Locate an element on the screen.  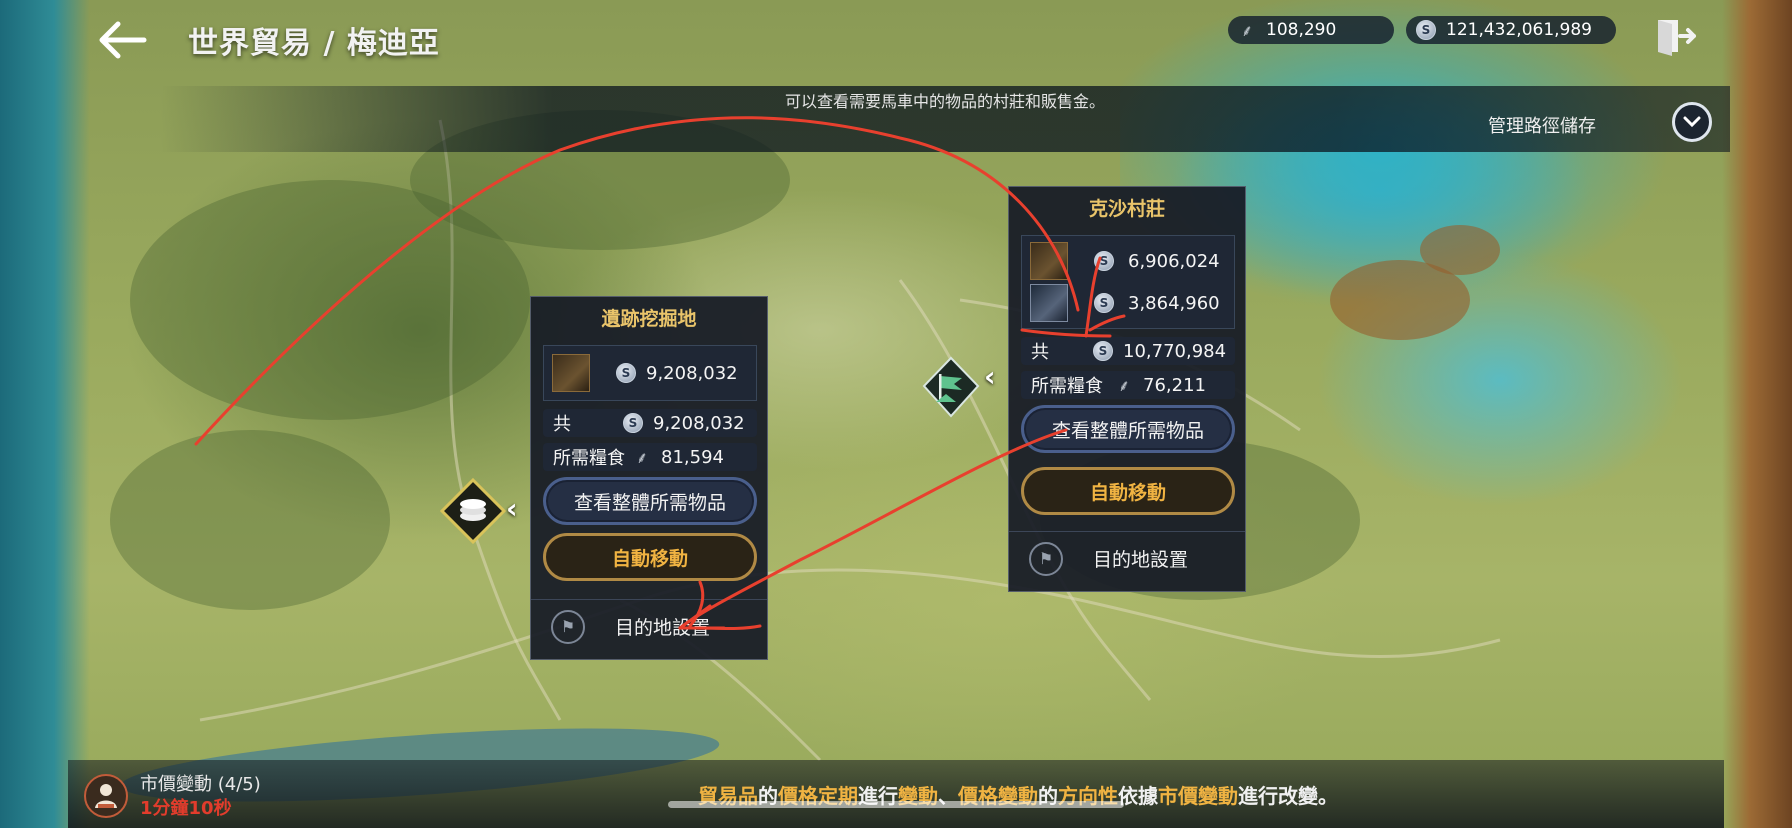
market-price-icon is located at coordinates (106, 796).